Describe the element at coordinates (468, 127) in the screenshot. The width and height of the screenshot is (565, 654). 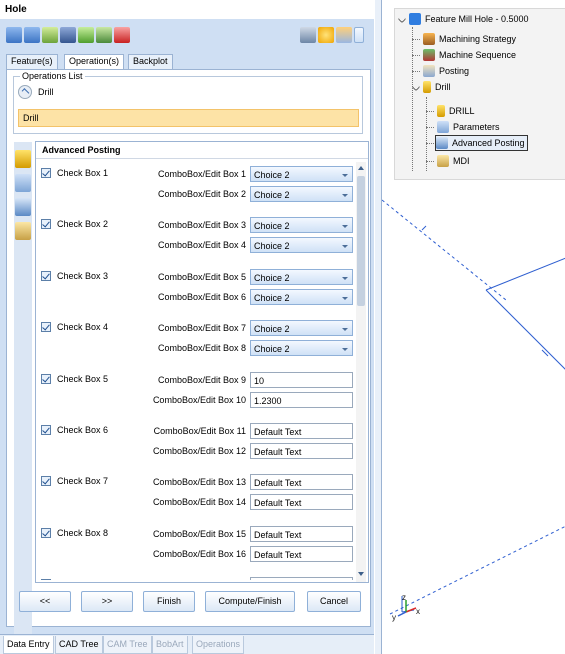
I see `tree-item-parameters: Parameters` at that location.